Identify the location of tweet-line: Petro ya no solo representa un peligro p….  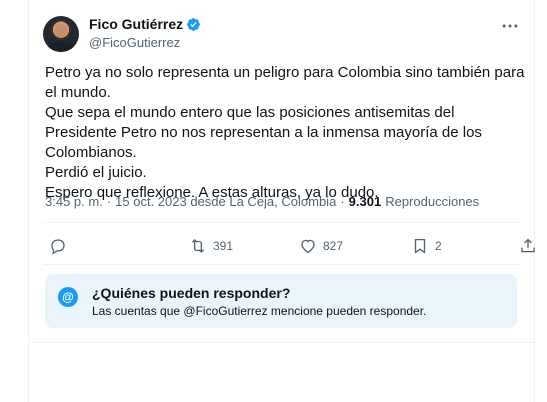
(285, 82).